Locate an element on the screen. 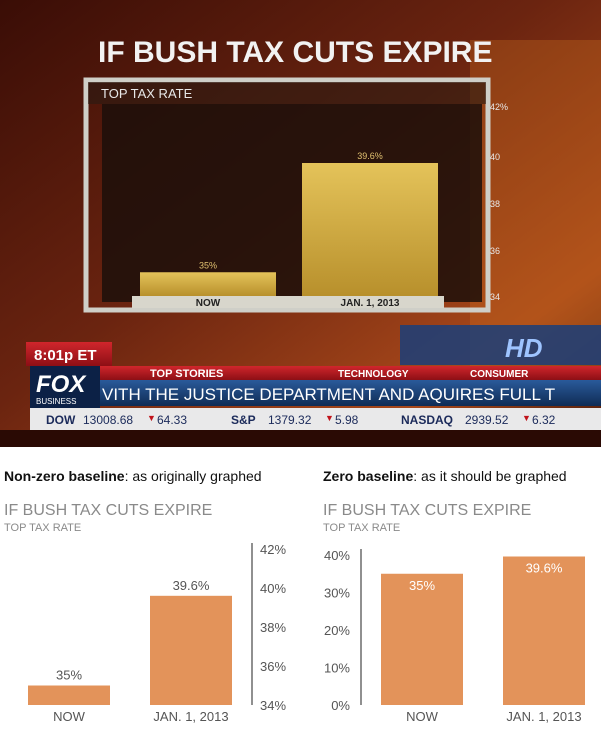  market-name: S&P is located at coordinates (243, 420).